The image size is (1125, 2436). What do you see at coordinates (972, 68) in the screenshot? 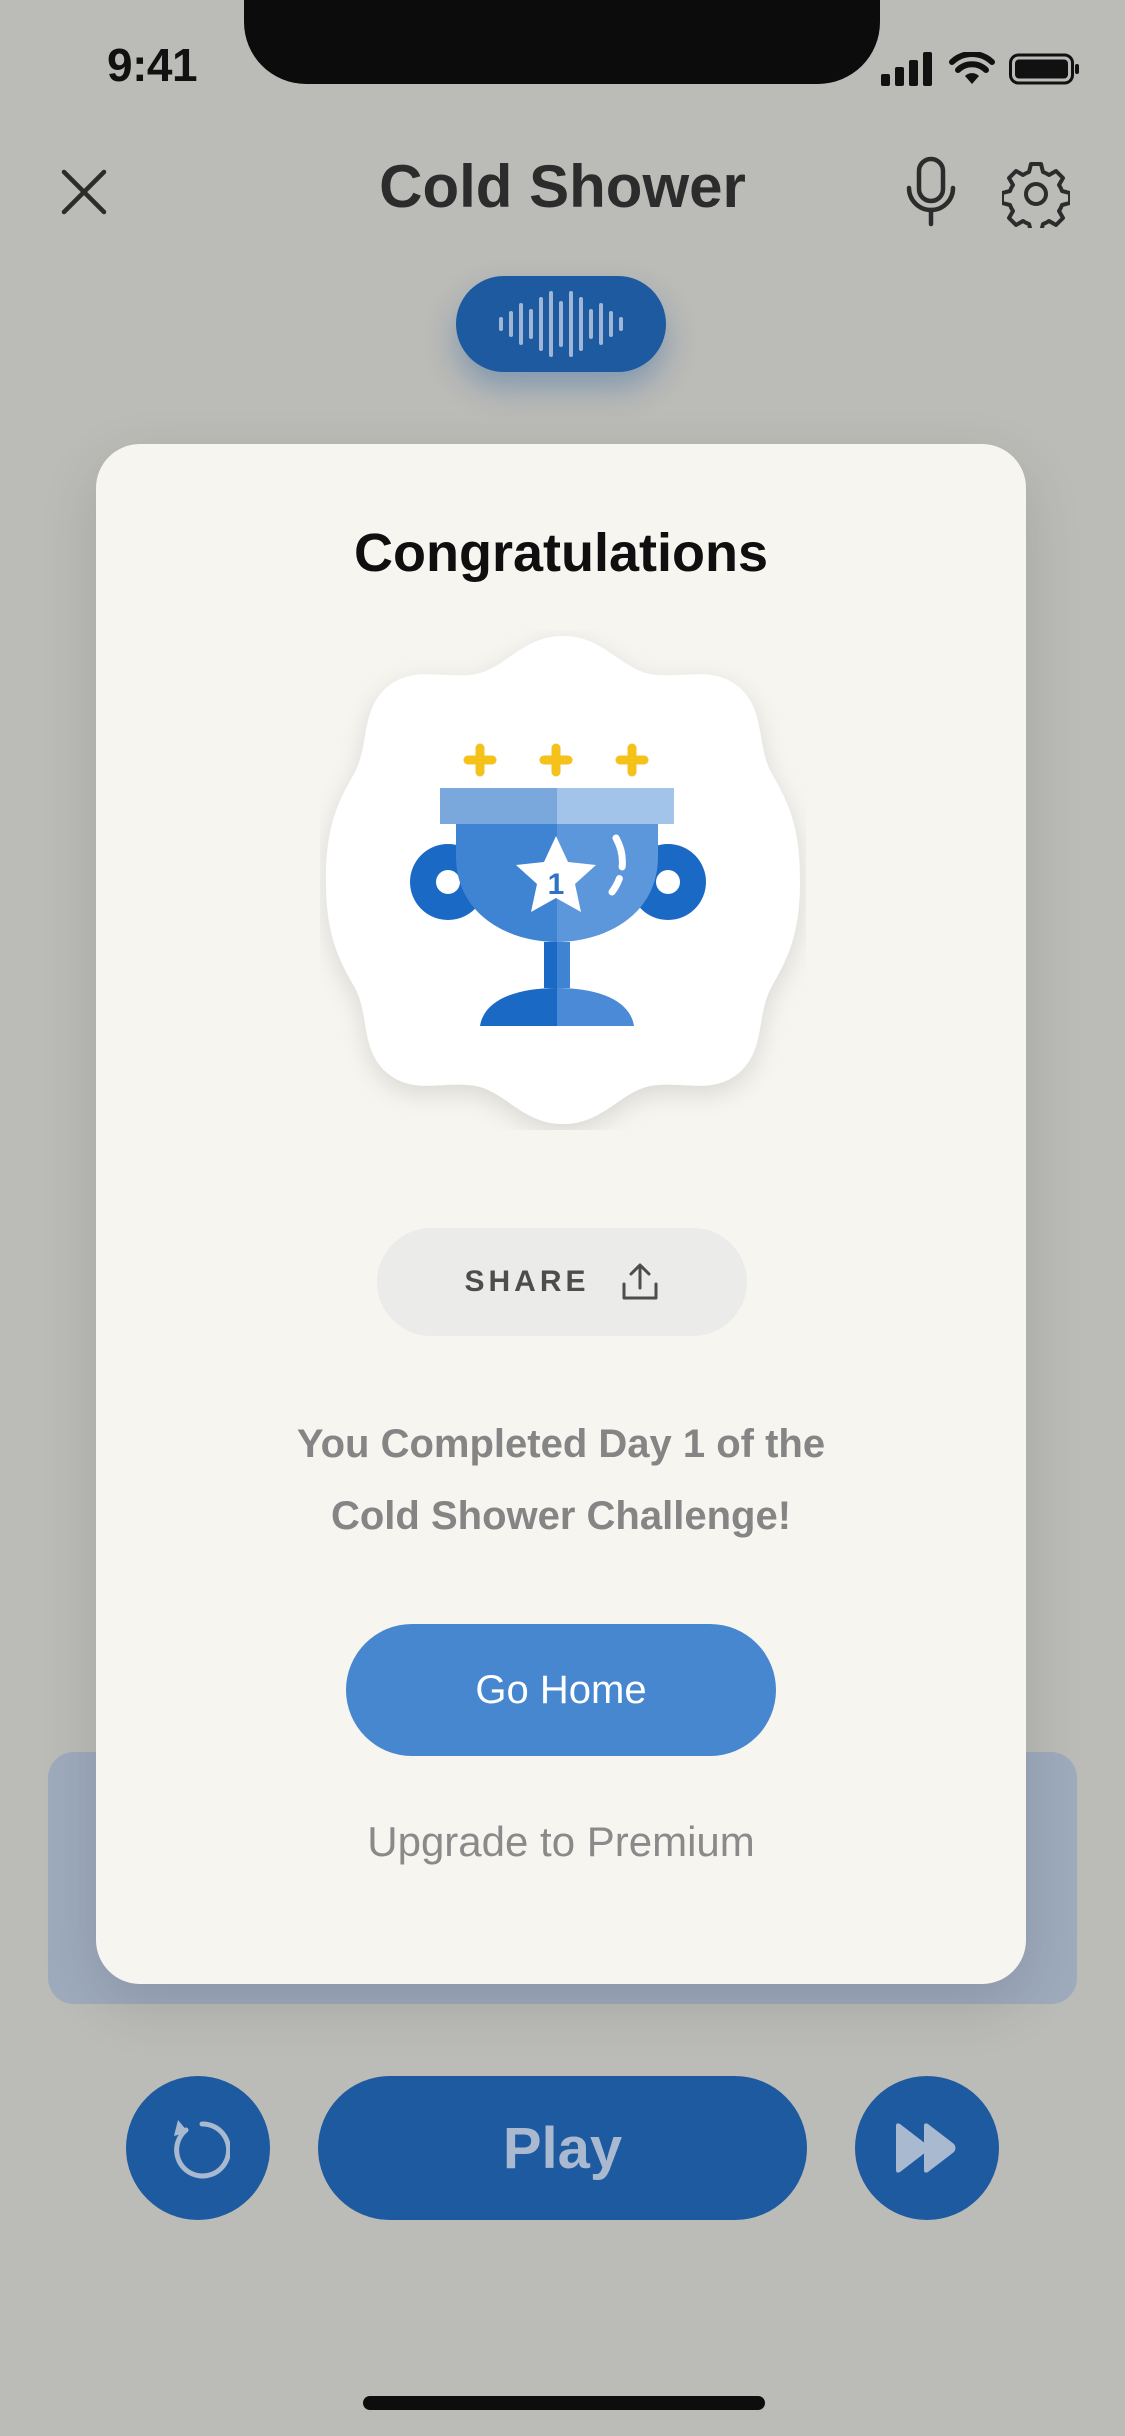
I see `wifi-icon` at bounding box center [972, 68].